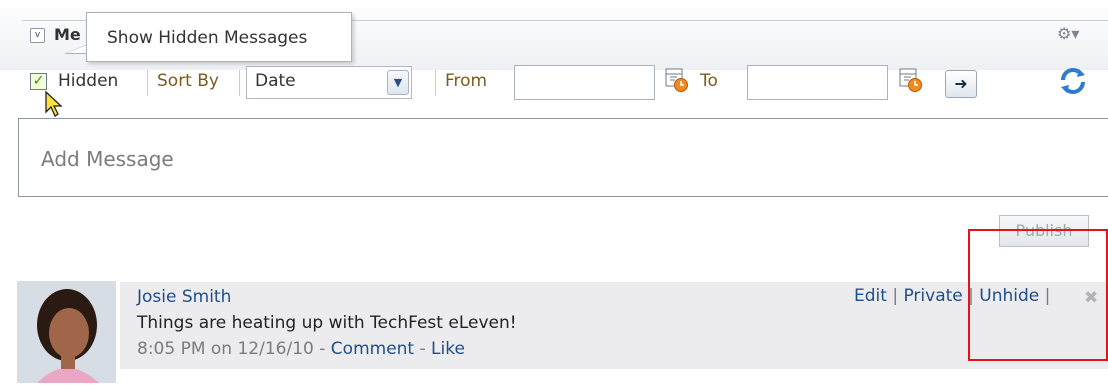  I want to click on section-title: Me, so click(67, 34).